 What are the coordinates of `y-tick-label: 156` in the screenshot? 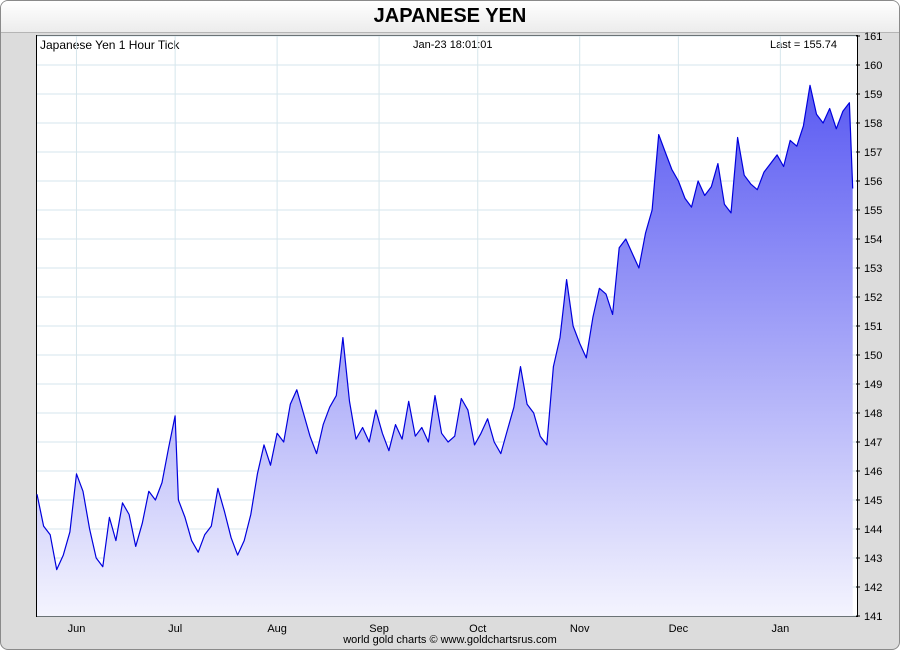 It's located at (873, 182).